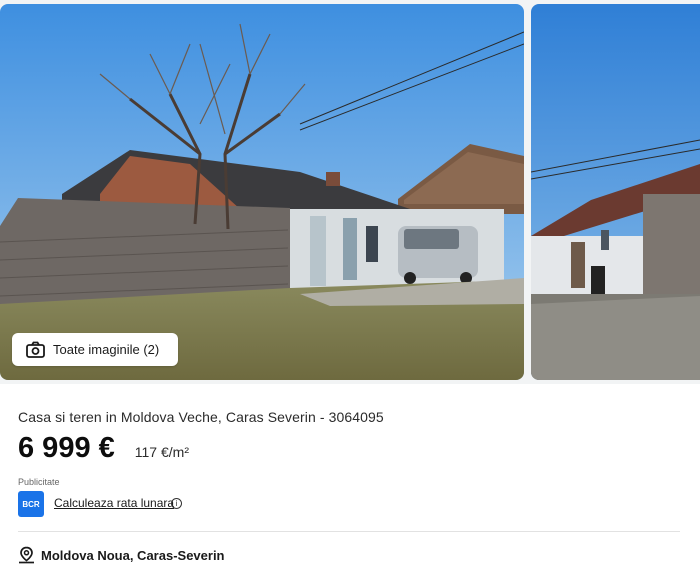  I want to click on price-row: 6 999 € 117 €/m², so click(103, 452).